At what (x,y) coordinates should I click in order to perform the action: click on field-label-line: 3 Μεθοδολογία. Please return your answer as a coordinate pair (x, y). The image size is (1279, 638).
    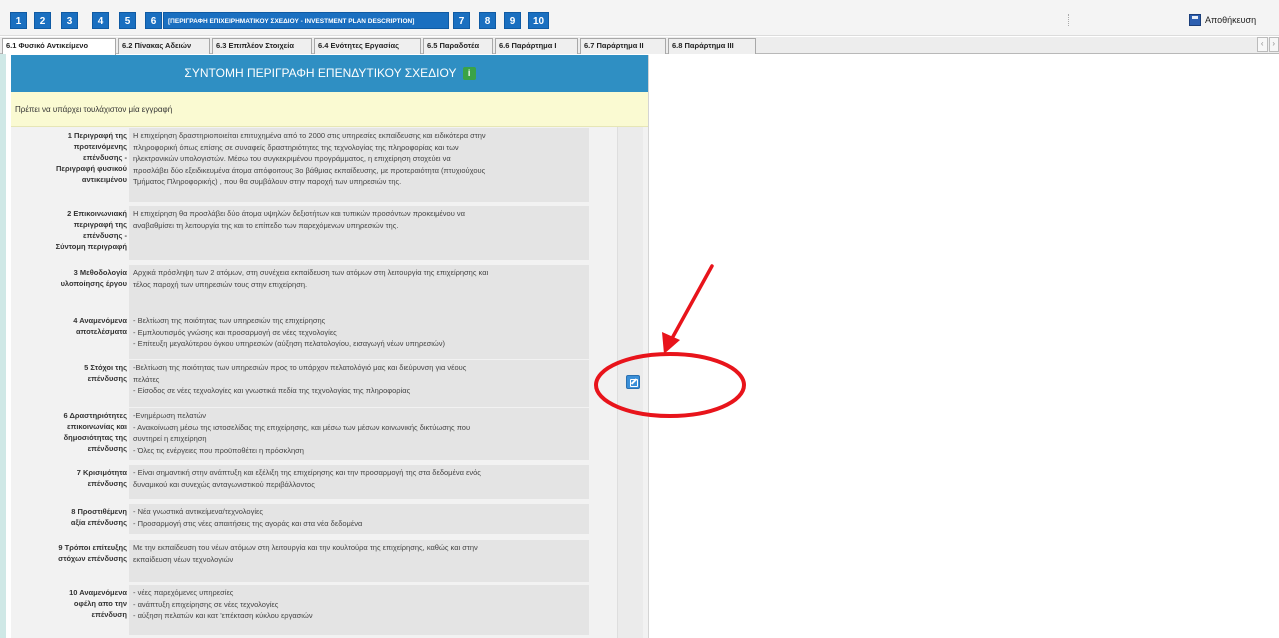
    Looking at the image, I should click on (100, 272).